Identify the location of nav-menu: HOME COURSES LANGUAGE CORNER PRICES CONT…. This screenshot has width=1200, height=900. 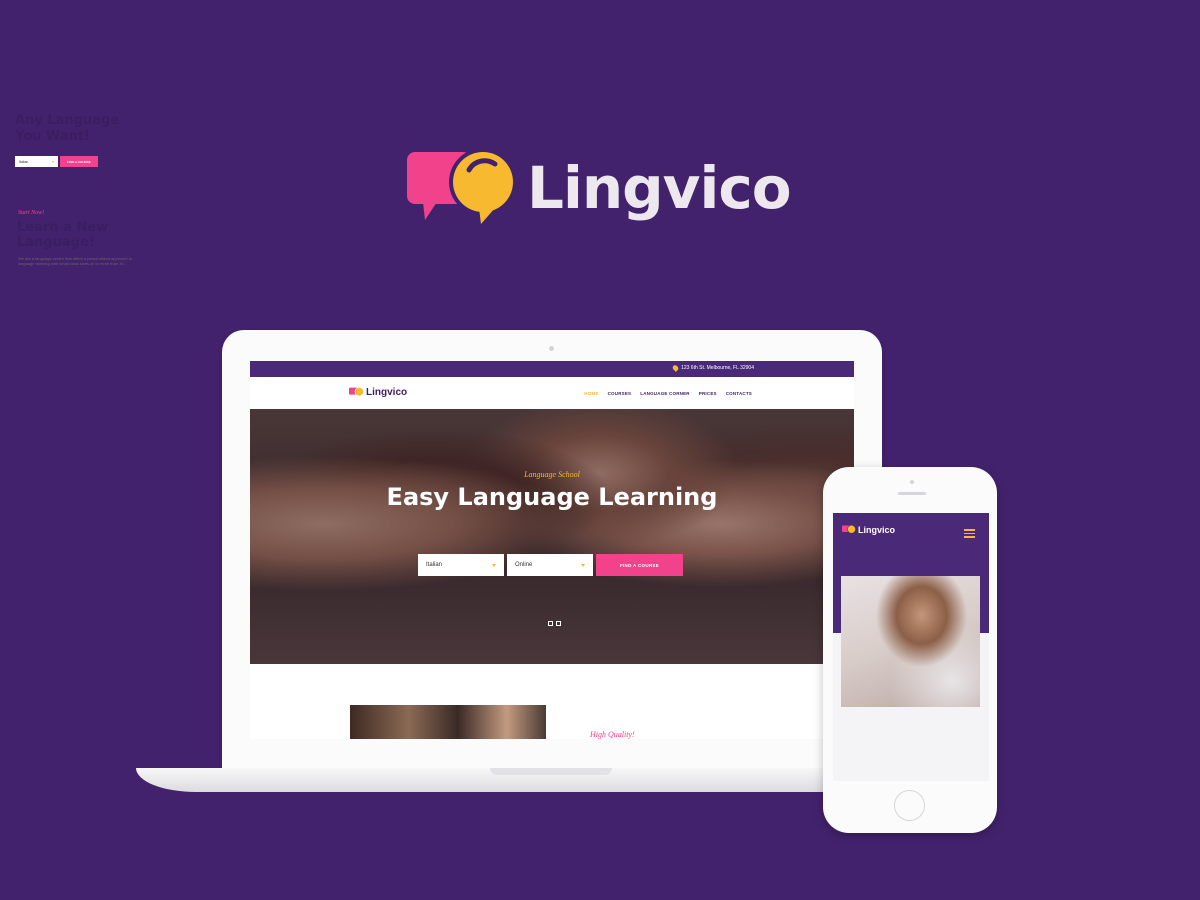
(668, 393).